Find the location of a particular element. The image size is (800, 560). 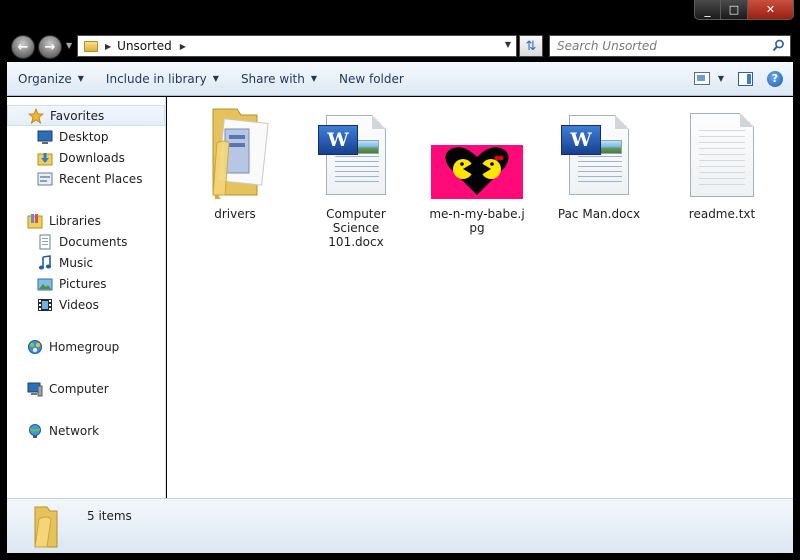

nav-item-documents: Documents is located at coordinates (86, 241).